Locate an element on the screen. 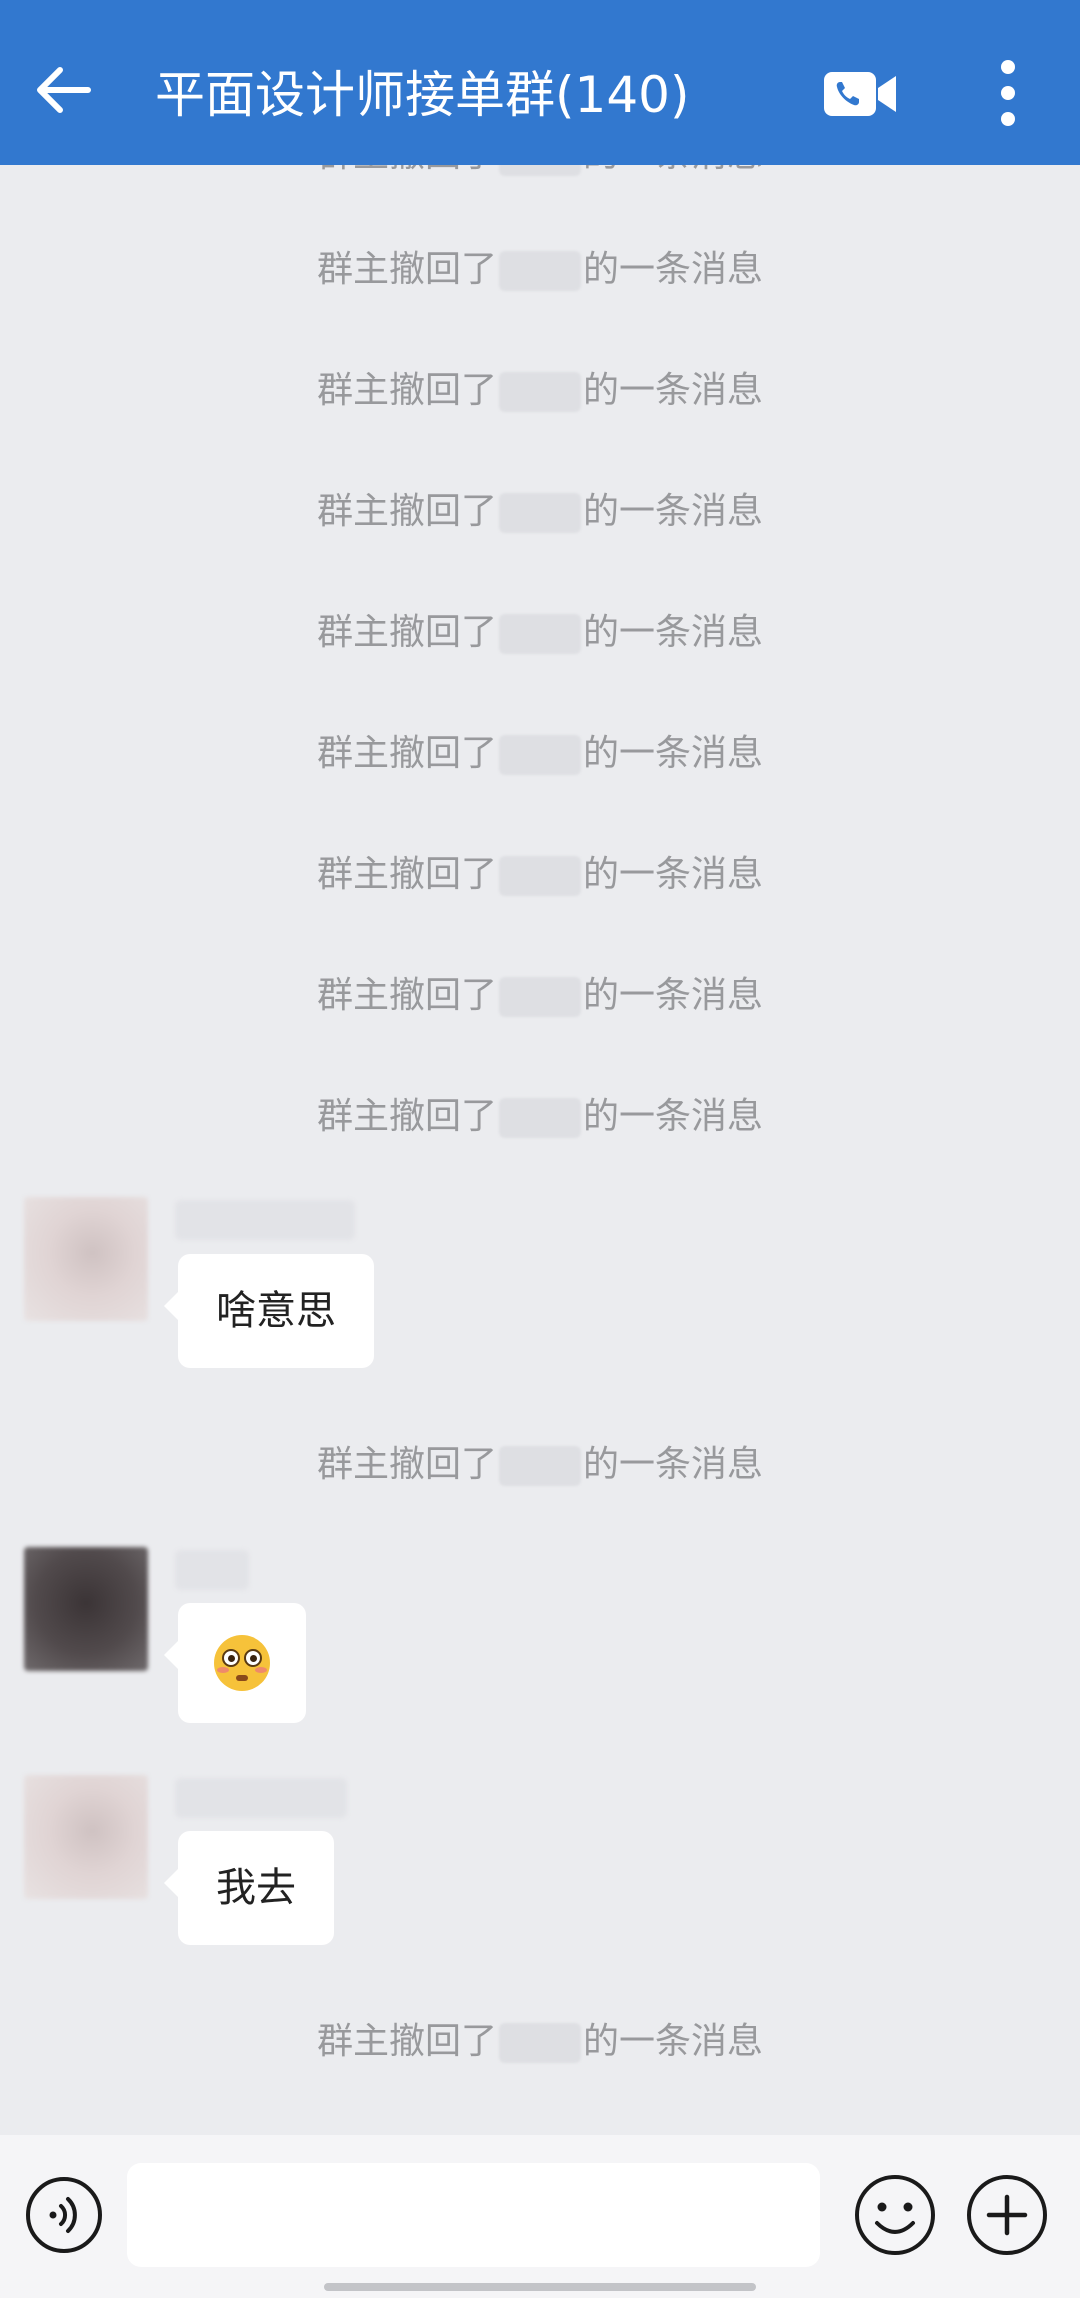 This screenshot has width=1080, height=2298. plus-icon is located at coordinates (1007, 2215).